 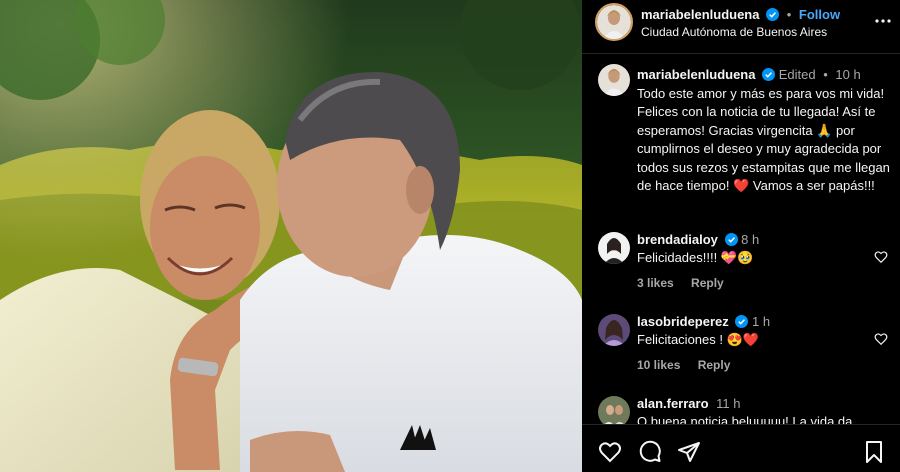 What do you see at coordinates (700, 14) in the screenshot?
I see `author-username: mariabelenluduena` at bounding box center [700, 14].